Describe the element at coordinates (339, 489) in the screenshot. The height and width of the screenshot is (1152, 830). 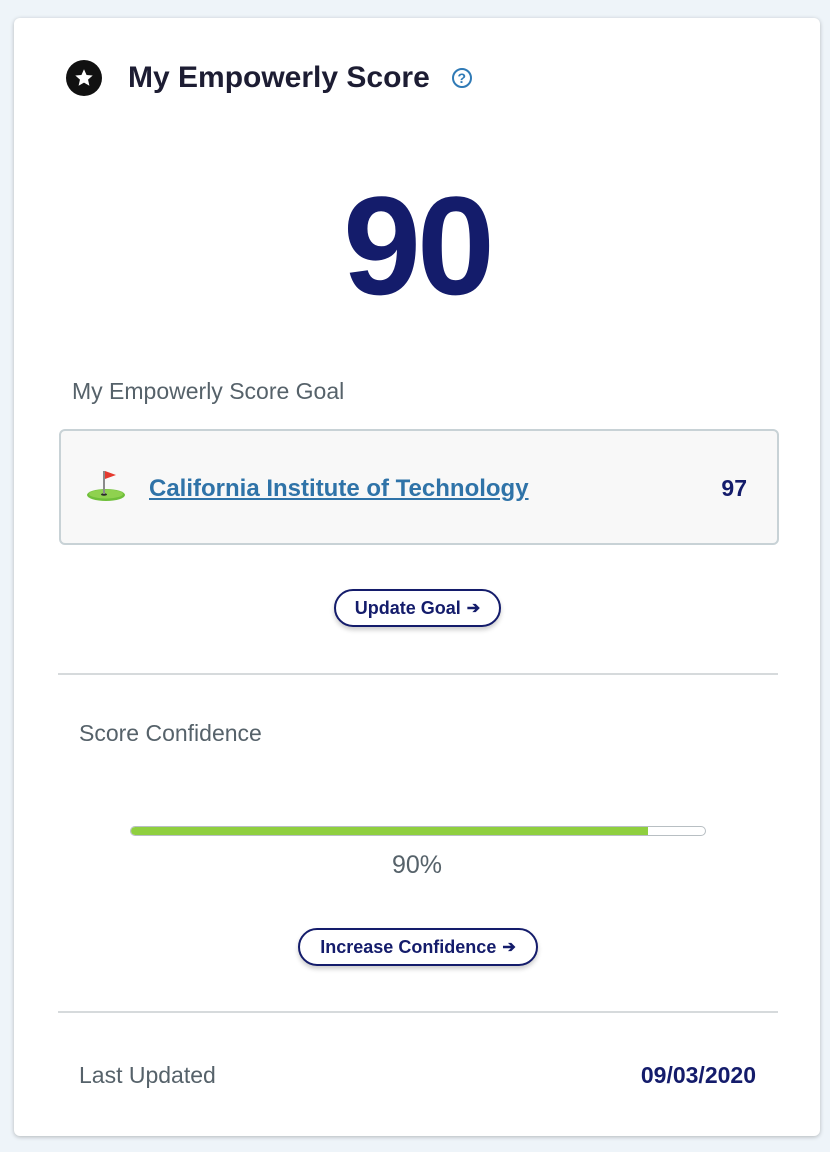
I see `goal-school-link: California Institute of Technology` at that location.